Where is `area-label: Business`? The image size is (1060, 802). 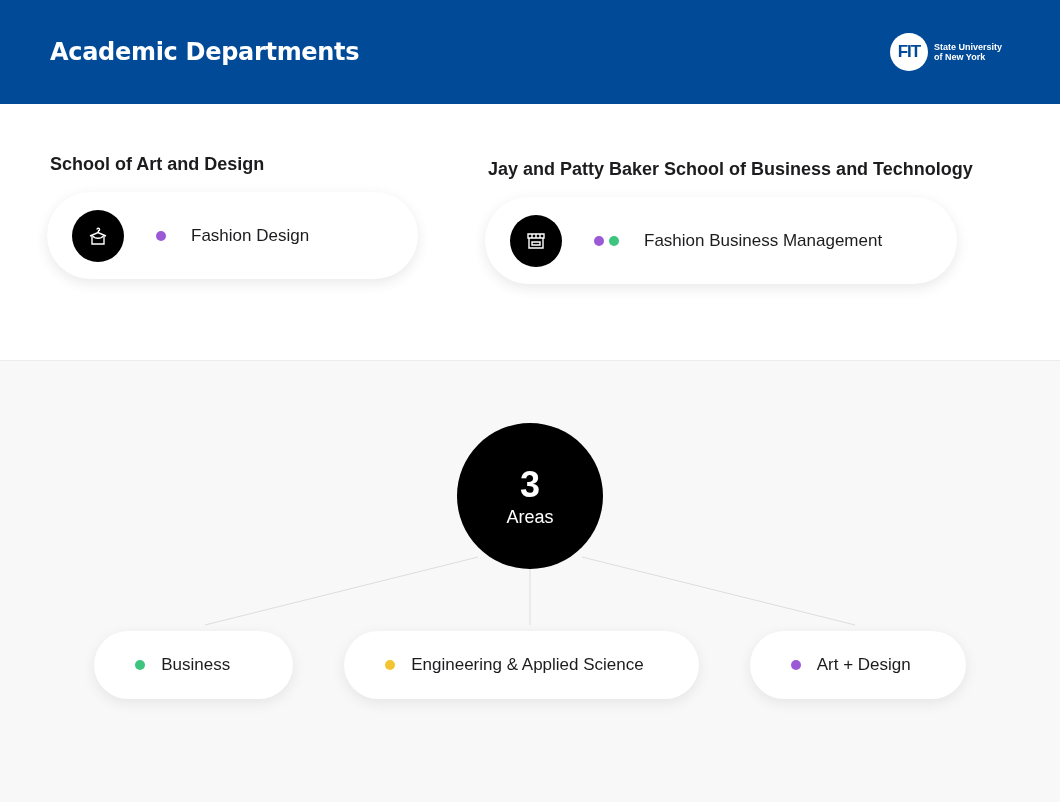 area-label: Business is located at coordinates (196, 665).